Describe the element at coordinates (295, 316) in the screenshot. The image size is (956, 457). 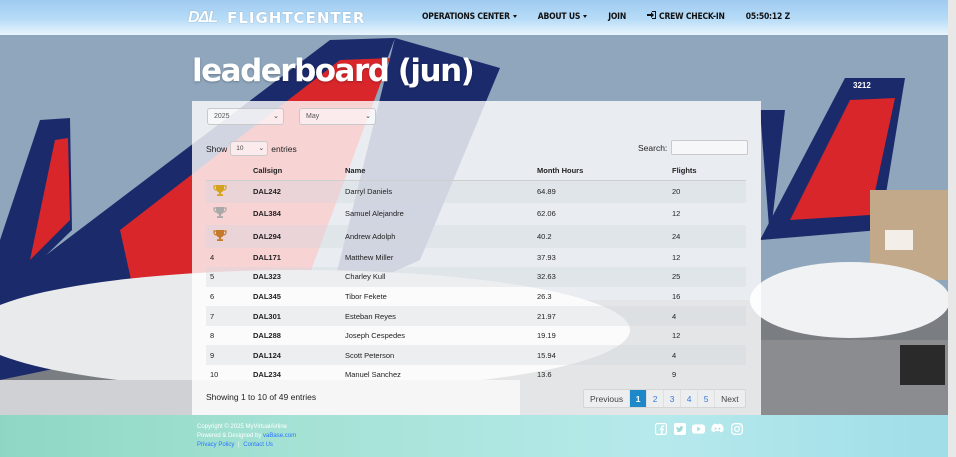
I see `callsign-cell: DAL301` at that location.